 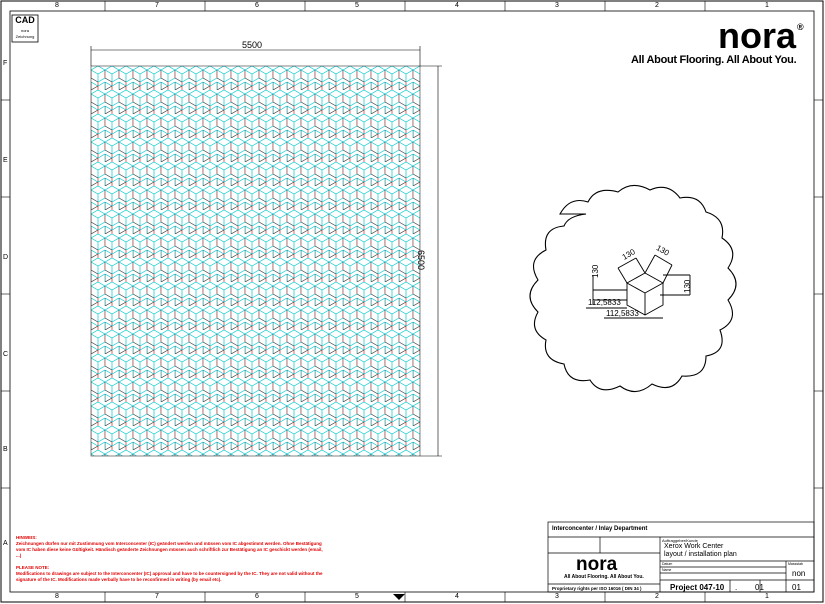 I want to click on tb-sheet: 01, so click(x=759, y=587).